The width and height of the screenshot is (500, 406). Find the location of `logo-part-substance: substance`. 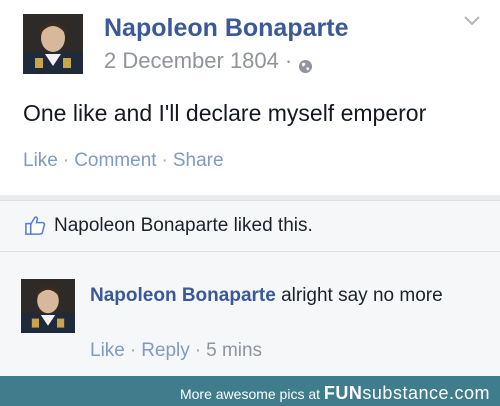

logo-part-substance: substance is located at coordinates (405, 393).